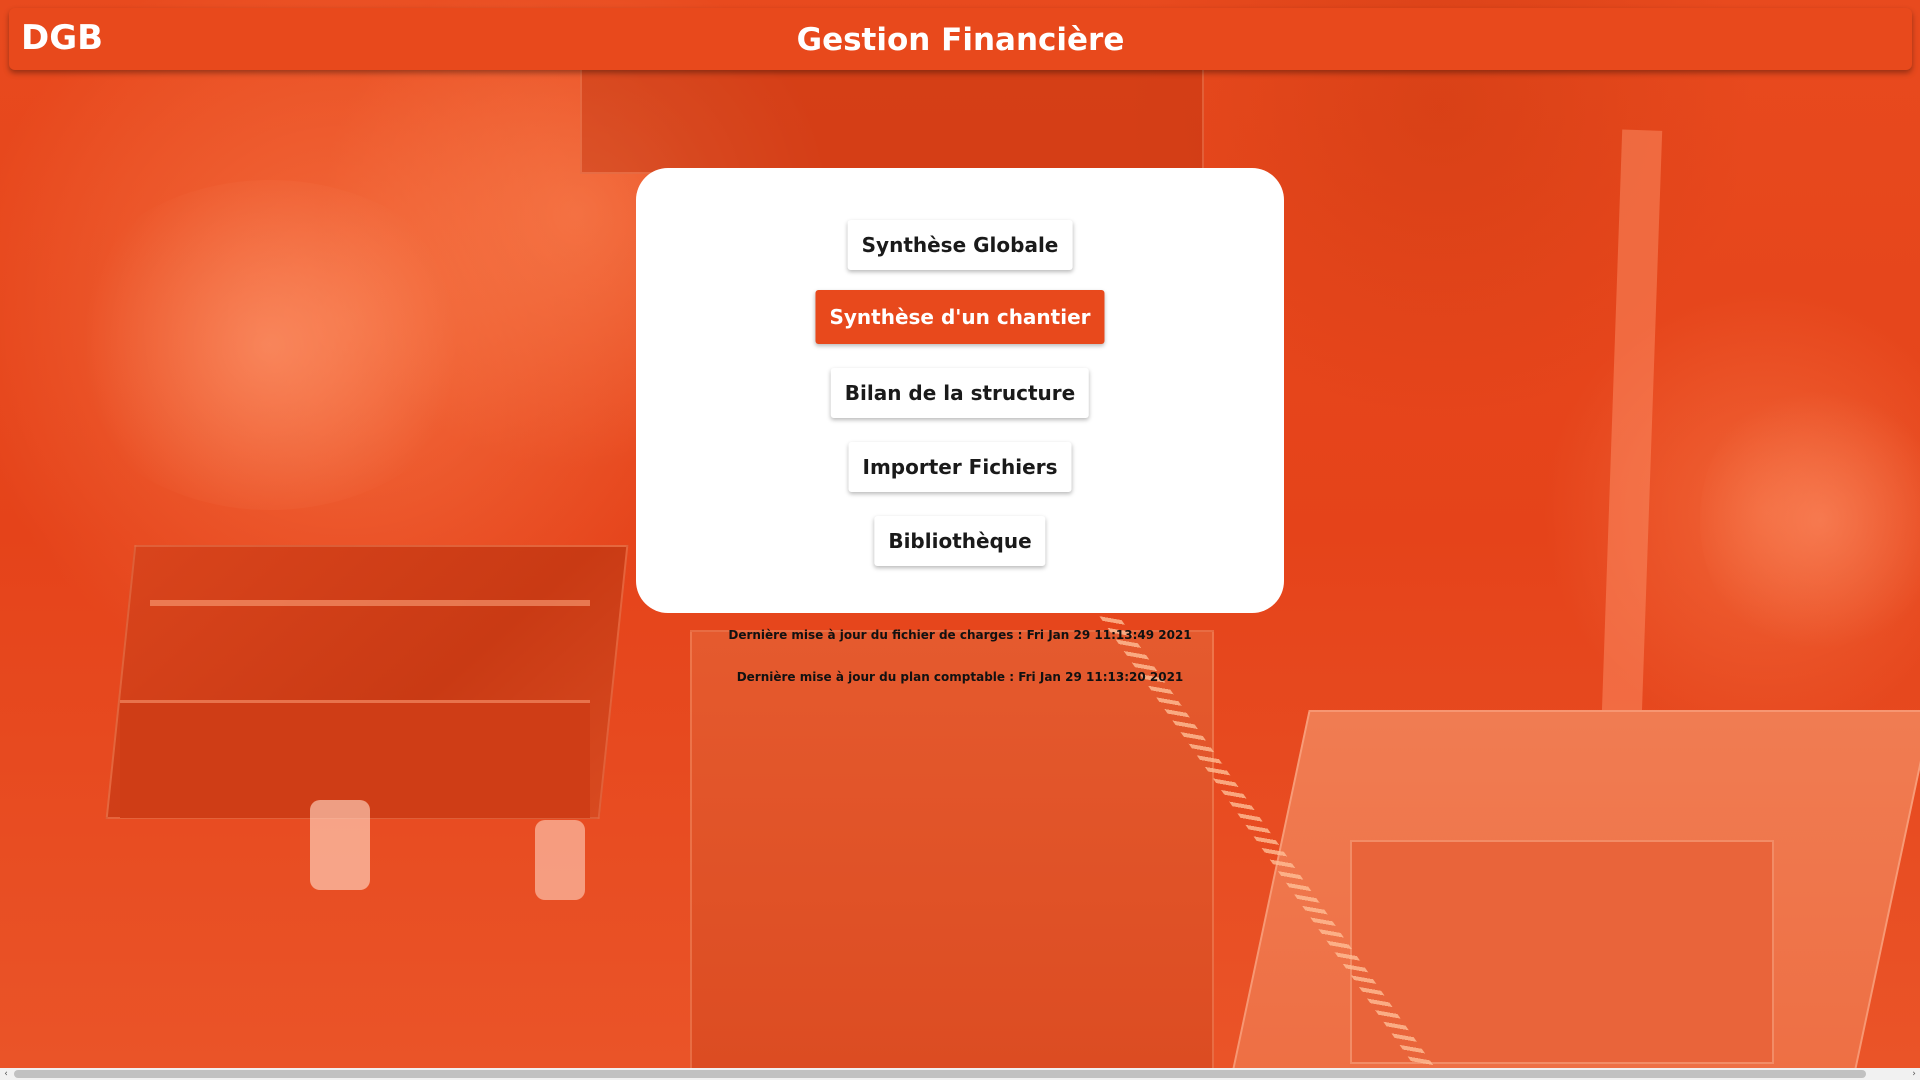 This screenshot has width=1920, height=1080. Describe the element at coordinates (1562, 952) in the screenshot. I see `background-building` at that location.